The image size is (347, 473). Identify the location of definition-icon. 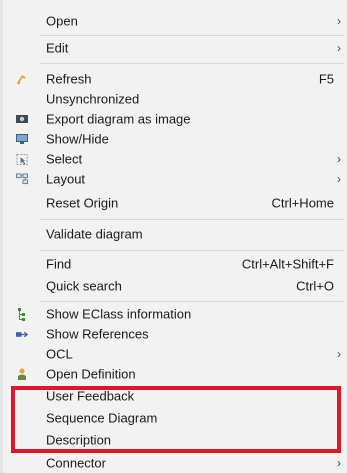
(22, 374).